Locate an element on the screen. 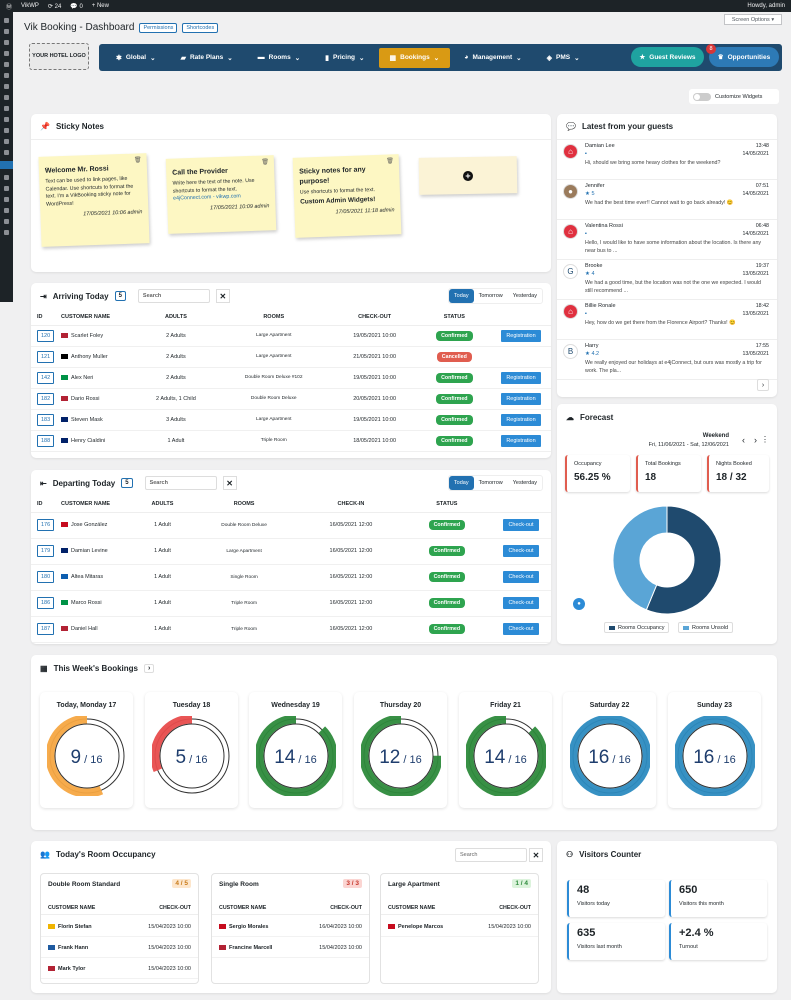 This screenshot has height=1000, width=791. comments-count: 💬 0 is located at coordinates (76, 6).